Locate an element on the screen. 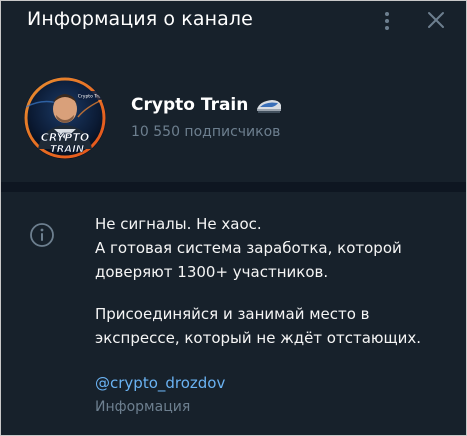 The width and height of the screenshot is (467, 436). dialog-title: Информация о канале is located at coordinates (140, 19).